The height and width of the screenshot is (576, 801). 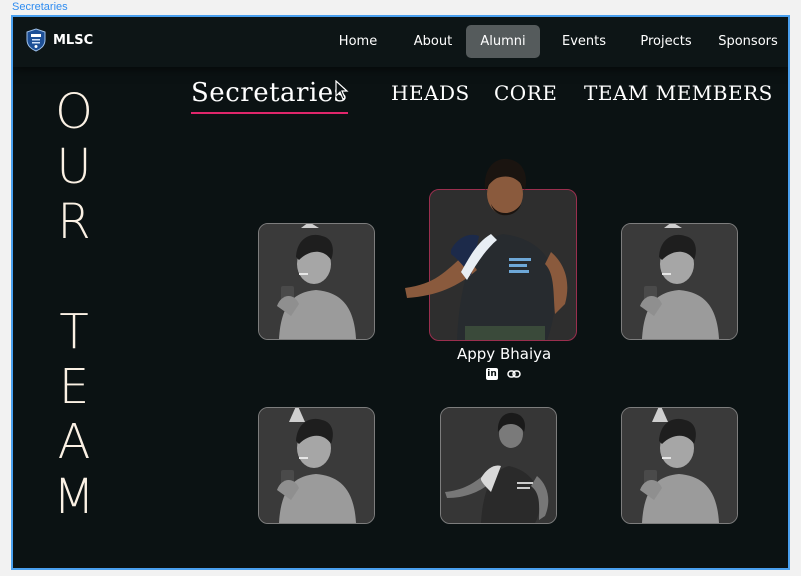 I want to click on frame-label: Secretaries, so click(x=40, y=7).